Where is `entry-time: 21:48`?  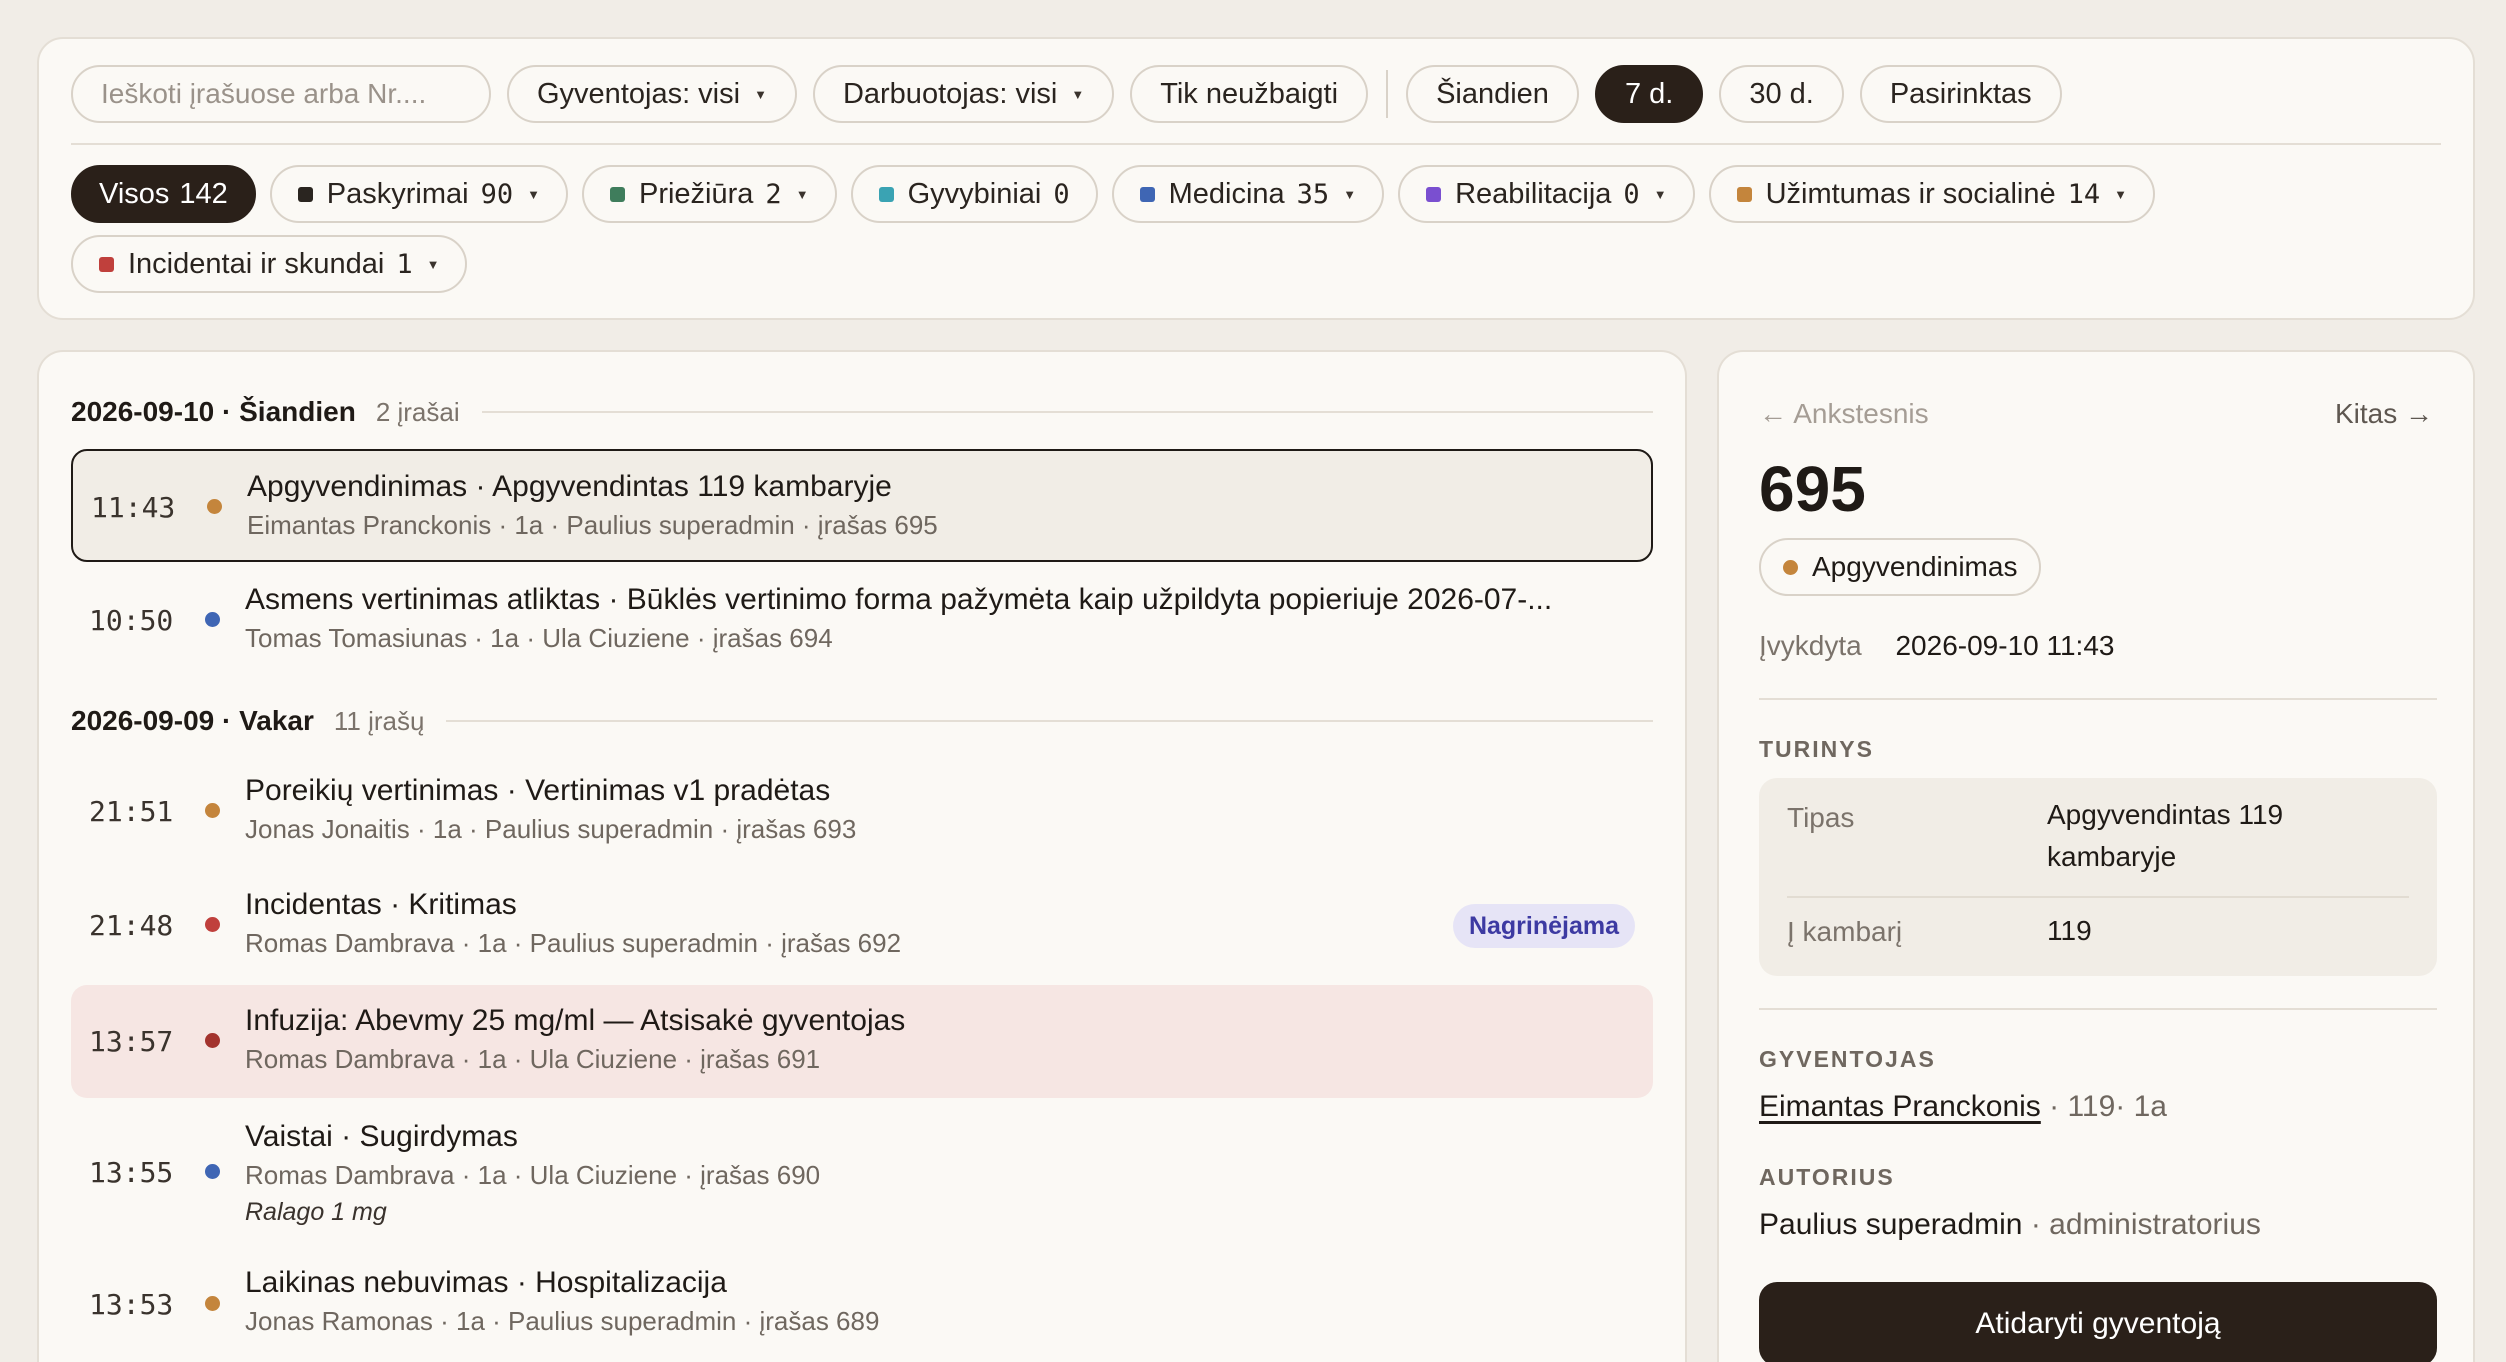 entry-time: 21:48 is located at coordinates (131, 925).